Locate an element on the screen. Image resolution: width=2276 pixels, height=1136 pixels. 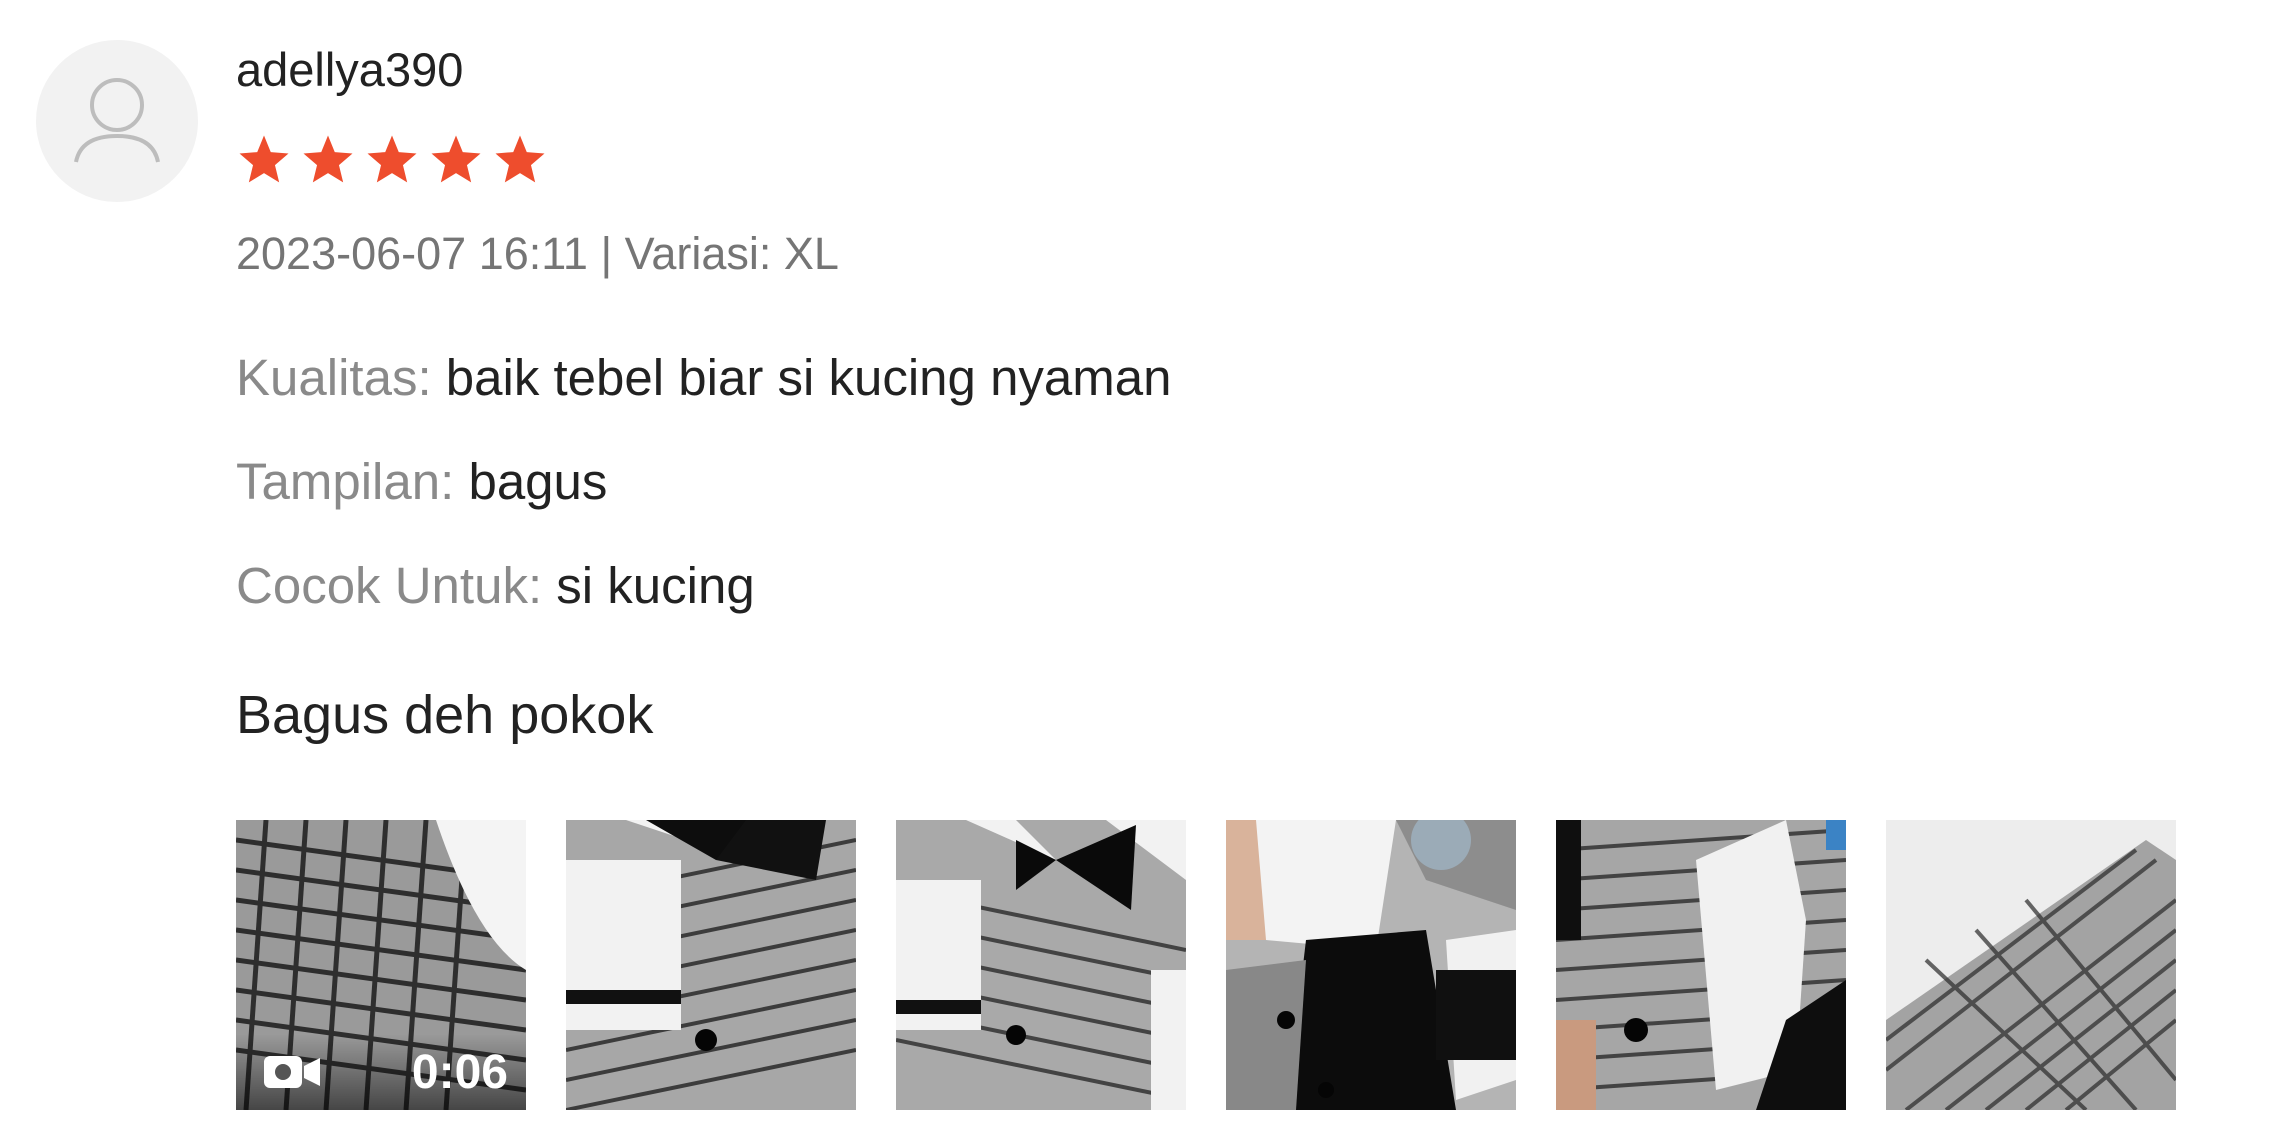
attribute-value: baik tebel biar si kucing nyaman is located at coordinates (808, 377).